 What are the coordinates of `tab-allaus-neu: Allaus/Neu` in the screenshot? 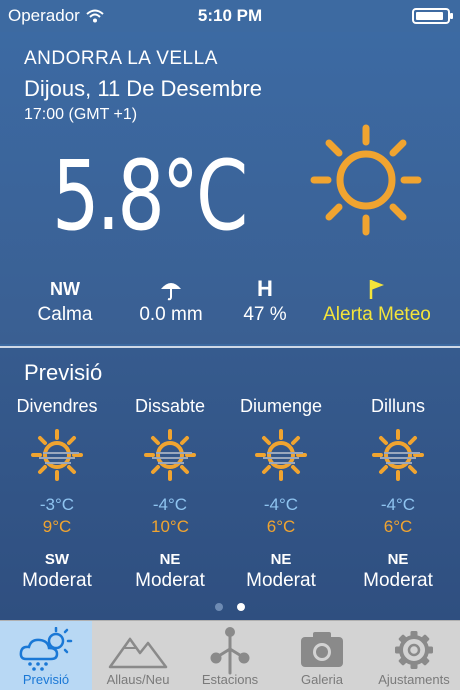 It's located at (138, 655).